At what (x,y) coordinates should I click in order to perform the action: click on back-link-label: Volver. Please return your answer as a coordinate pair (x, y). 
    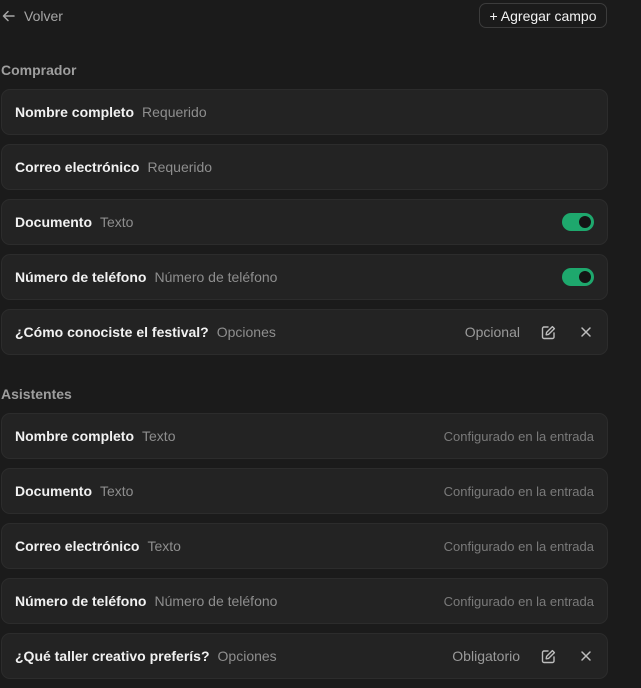
    Looking at the image, I should click on (43, 16).